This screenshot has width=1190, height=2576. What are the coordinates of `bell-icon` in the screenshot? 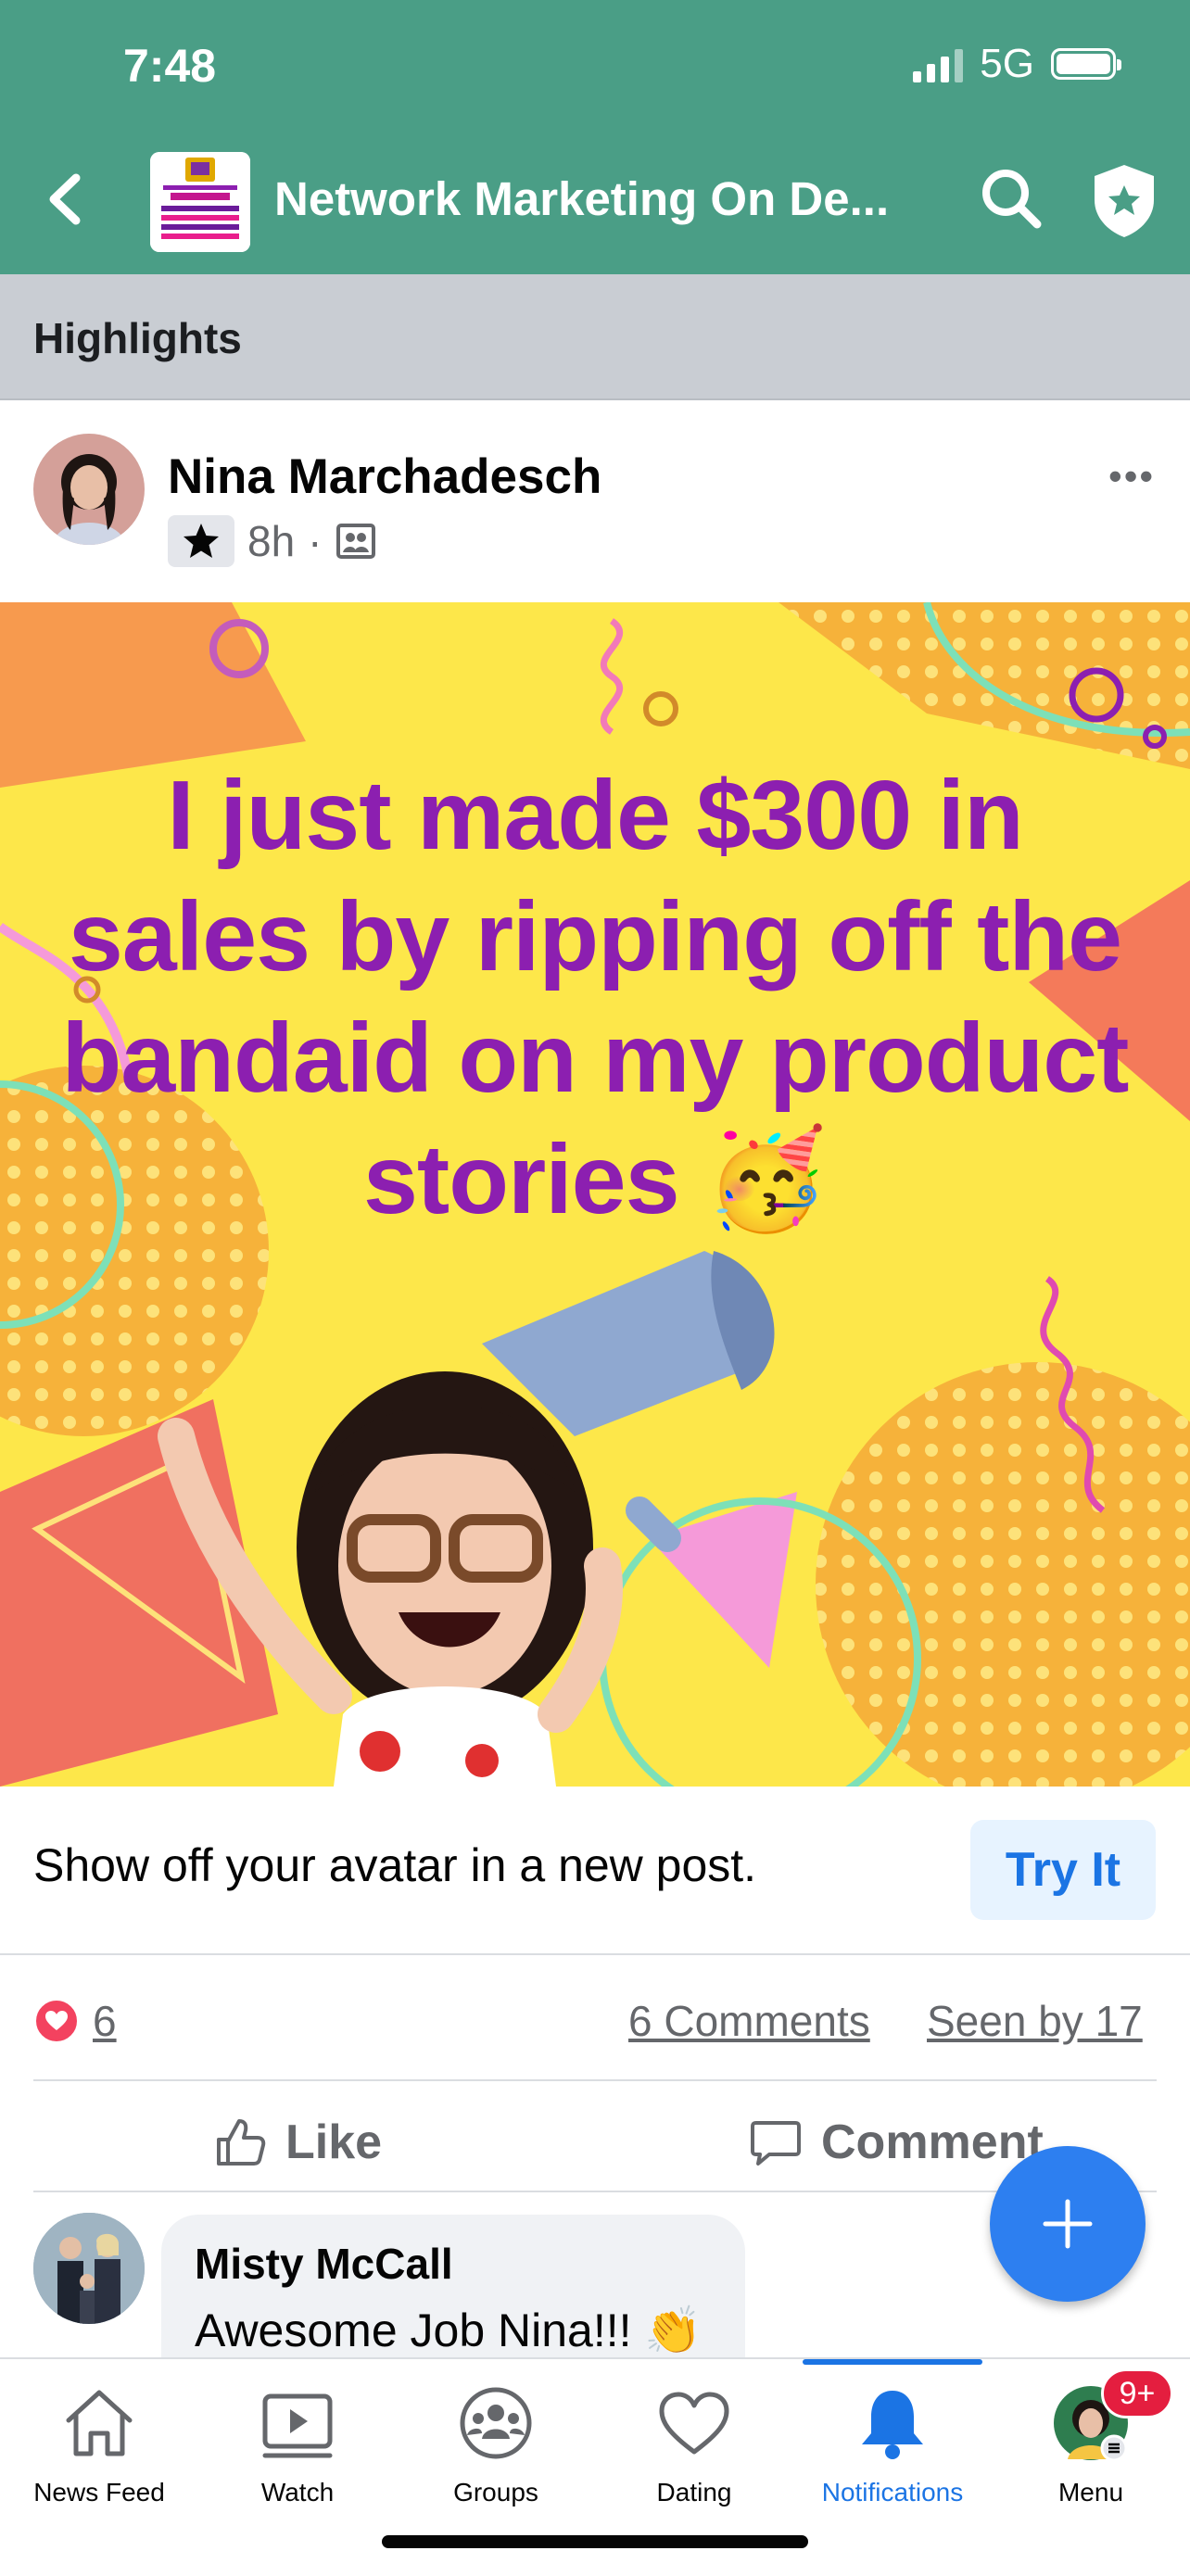 It's located at (892, 2425).